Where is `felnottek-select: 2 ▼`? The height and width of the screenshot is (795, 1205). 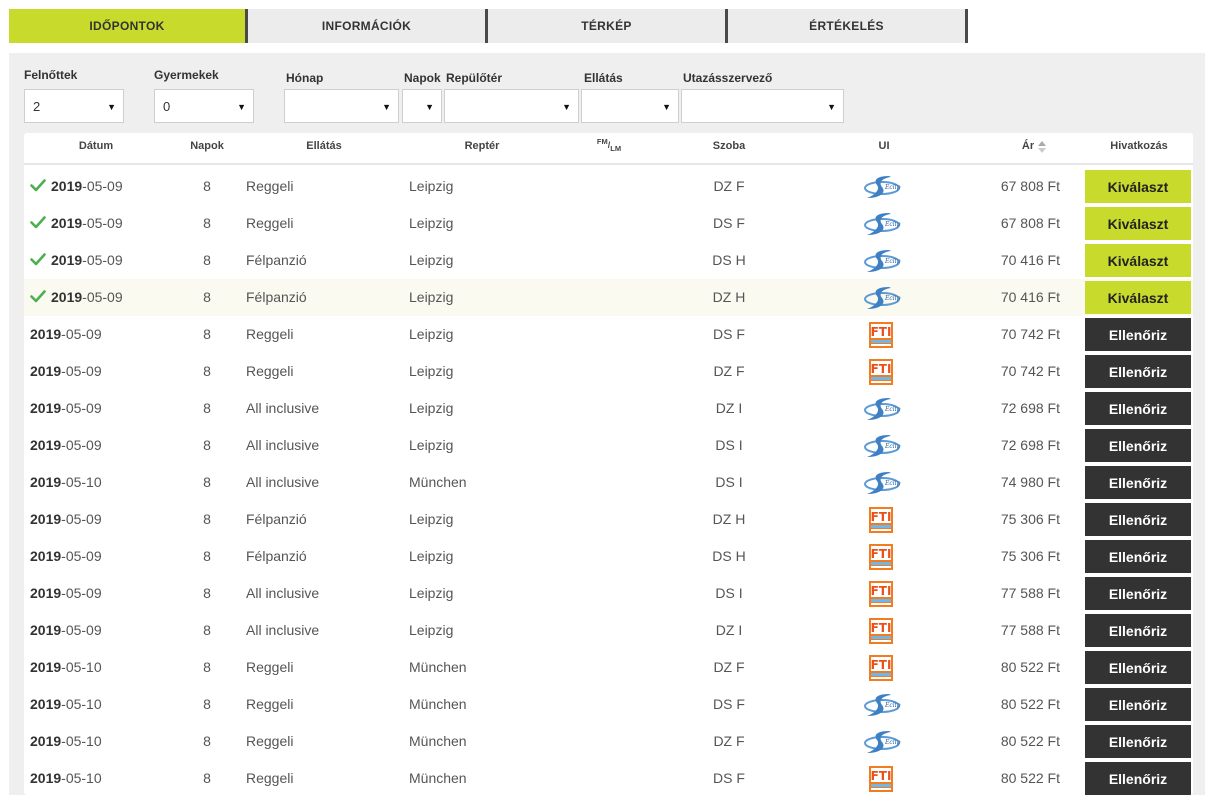
felnottek-select: 2 ▼ is located at coordinates (74, 106).